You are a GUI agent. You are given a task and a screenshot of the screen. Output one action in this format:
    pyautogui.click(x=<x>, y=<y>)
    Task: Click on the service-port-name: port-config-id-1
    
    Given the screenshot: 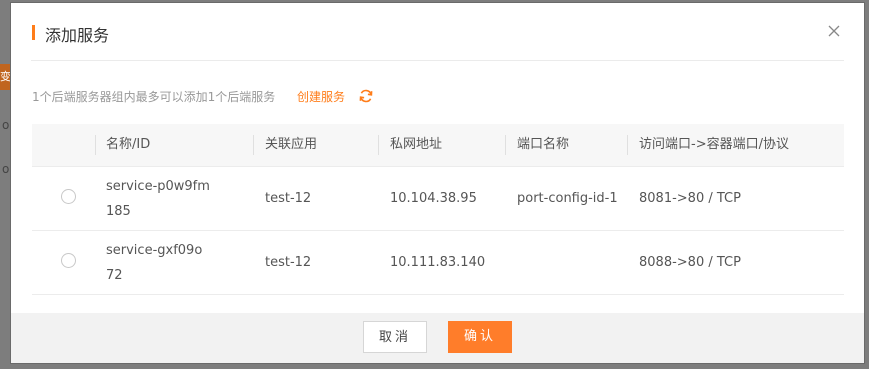 What is the action you would take?
    pyautogui.click(x=567, y=198)
    